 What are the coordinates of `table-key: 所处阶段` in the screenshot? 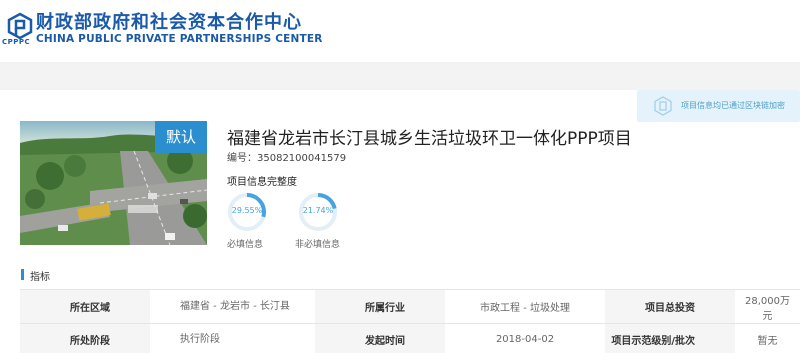 It's located at (85, 338).